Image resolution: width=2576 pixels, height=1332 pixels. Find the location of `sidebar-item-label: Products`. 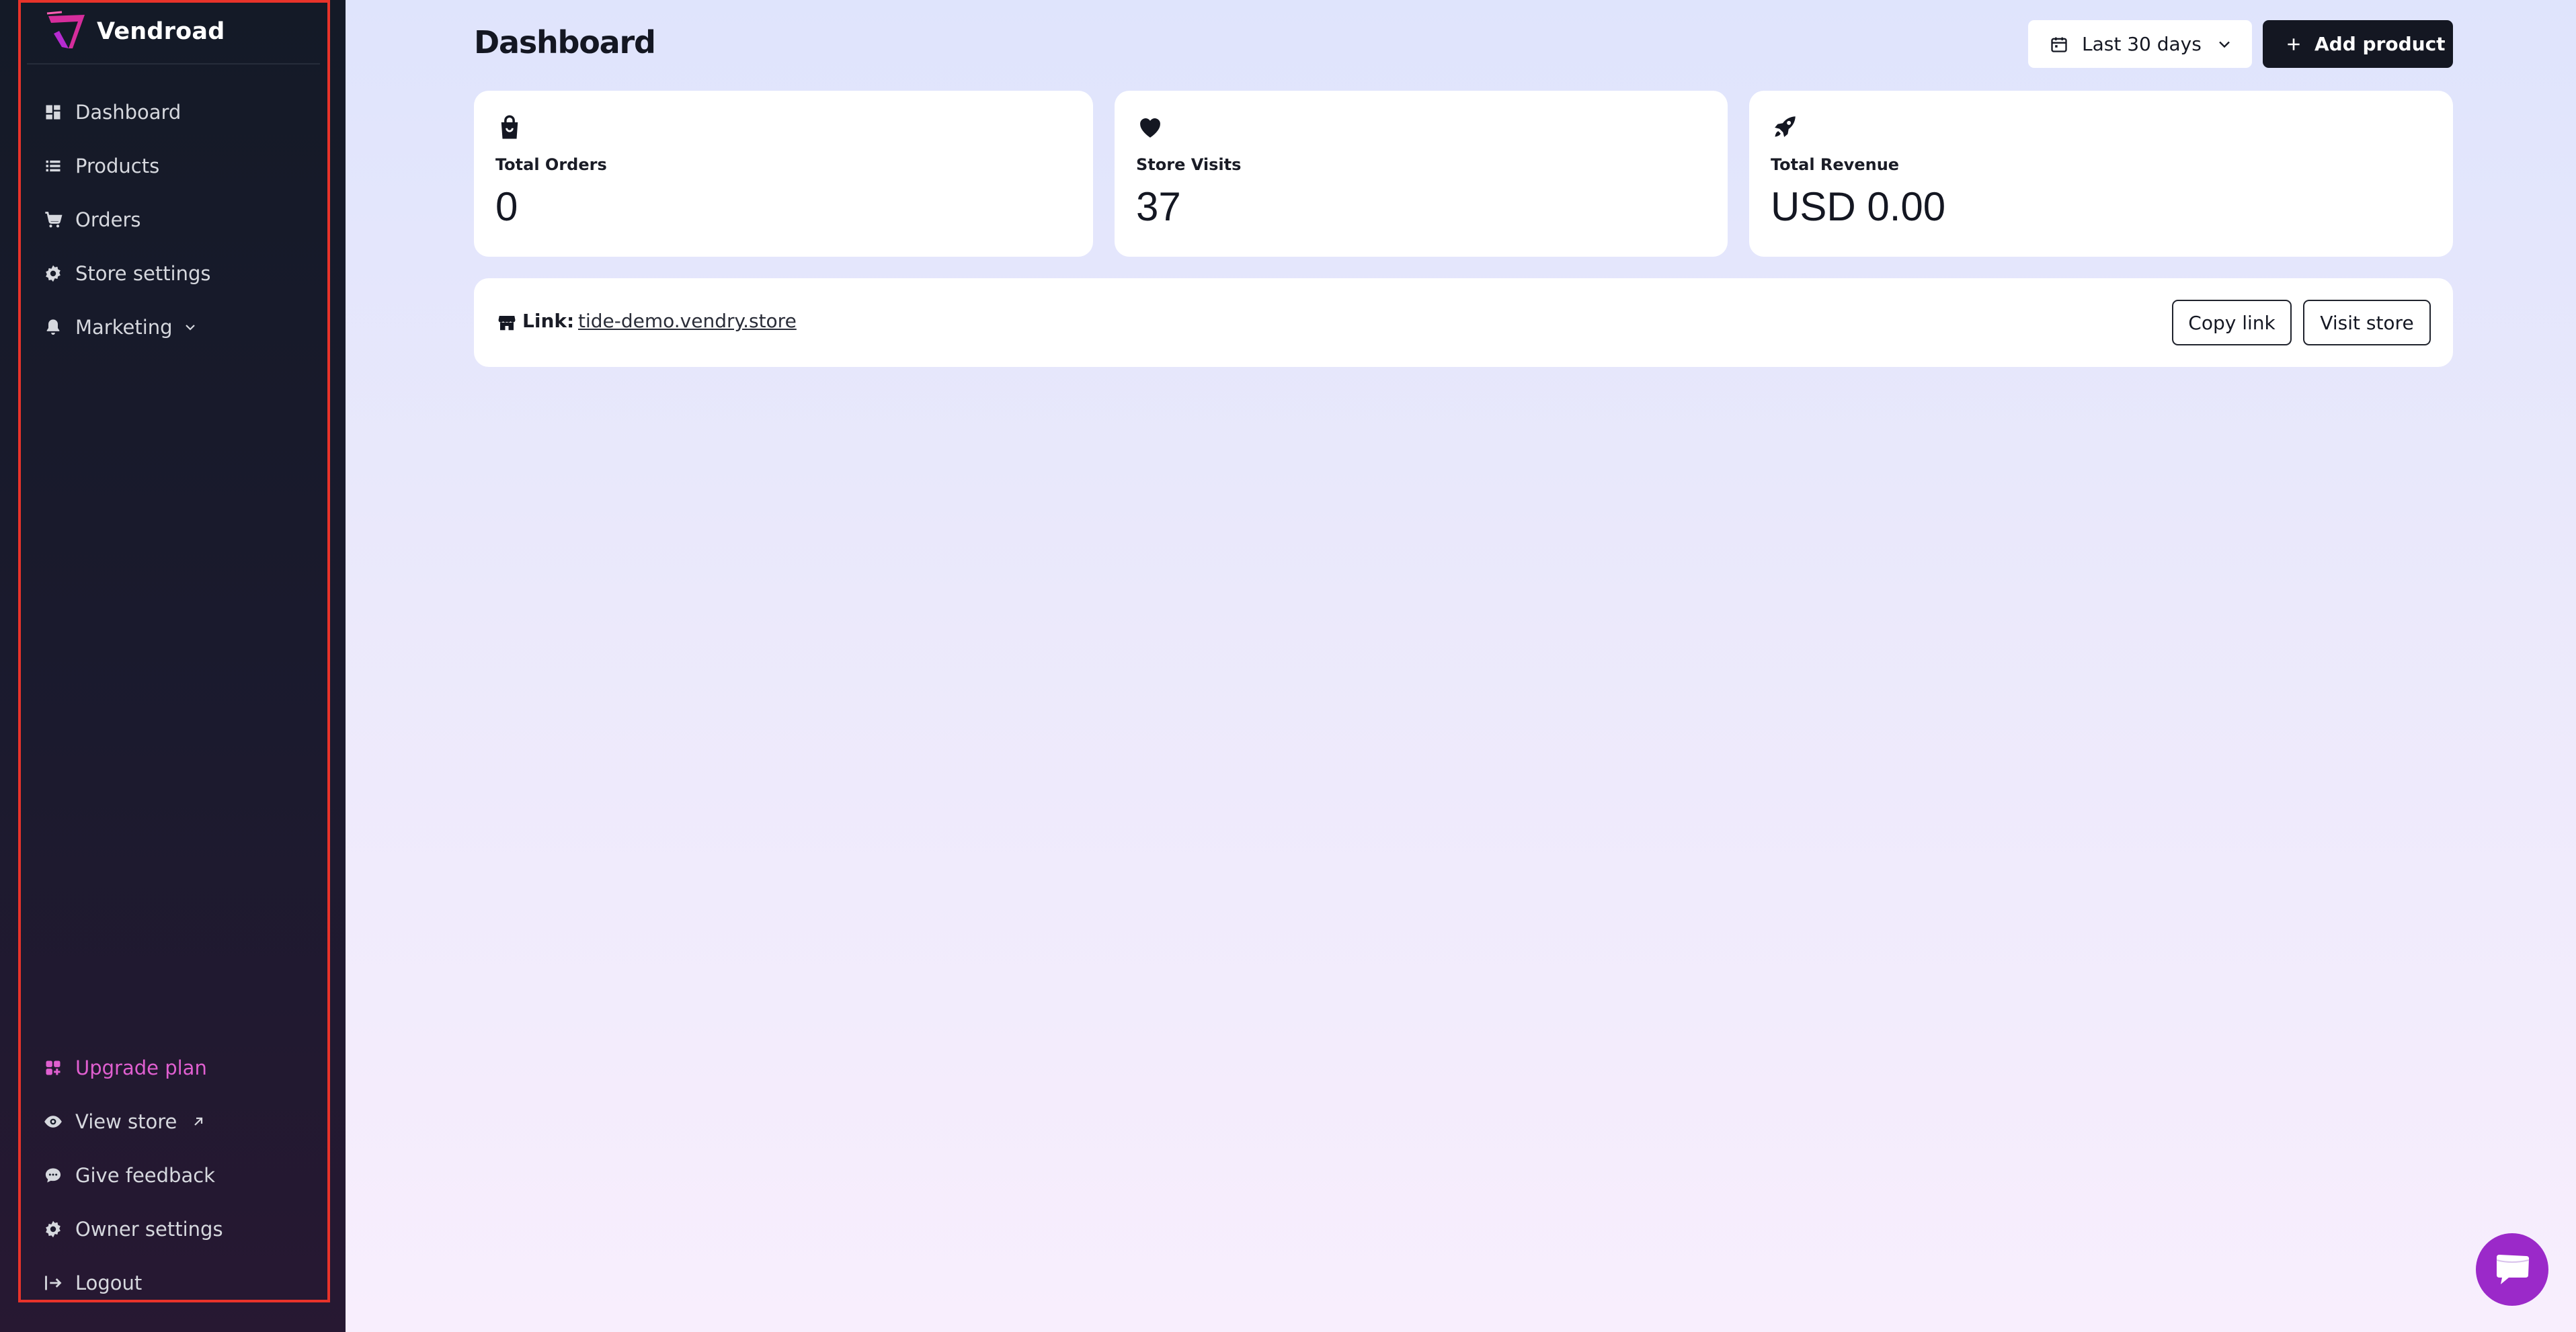

sidebar-item-label: Products is located at coordinates (117, 166).